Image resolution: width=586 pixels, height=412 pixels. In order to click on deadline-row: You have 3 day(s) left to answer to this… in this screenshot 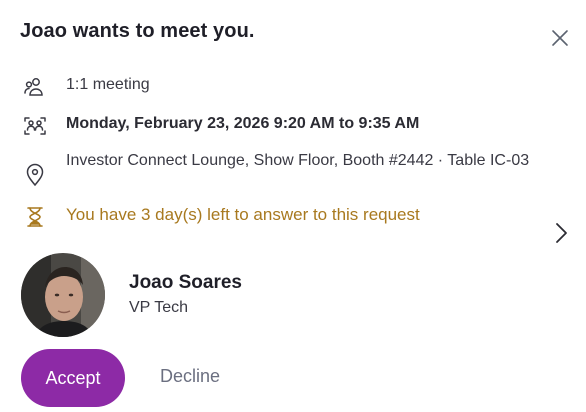, I will do `click(221, 217)`.